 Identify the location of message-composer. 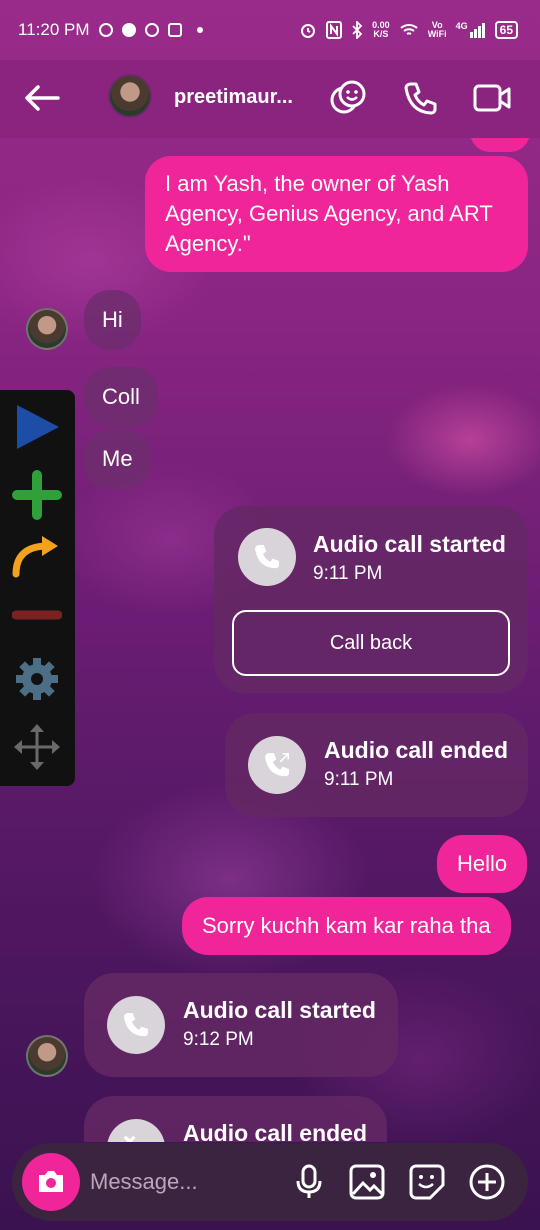
(270, 1182).